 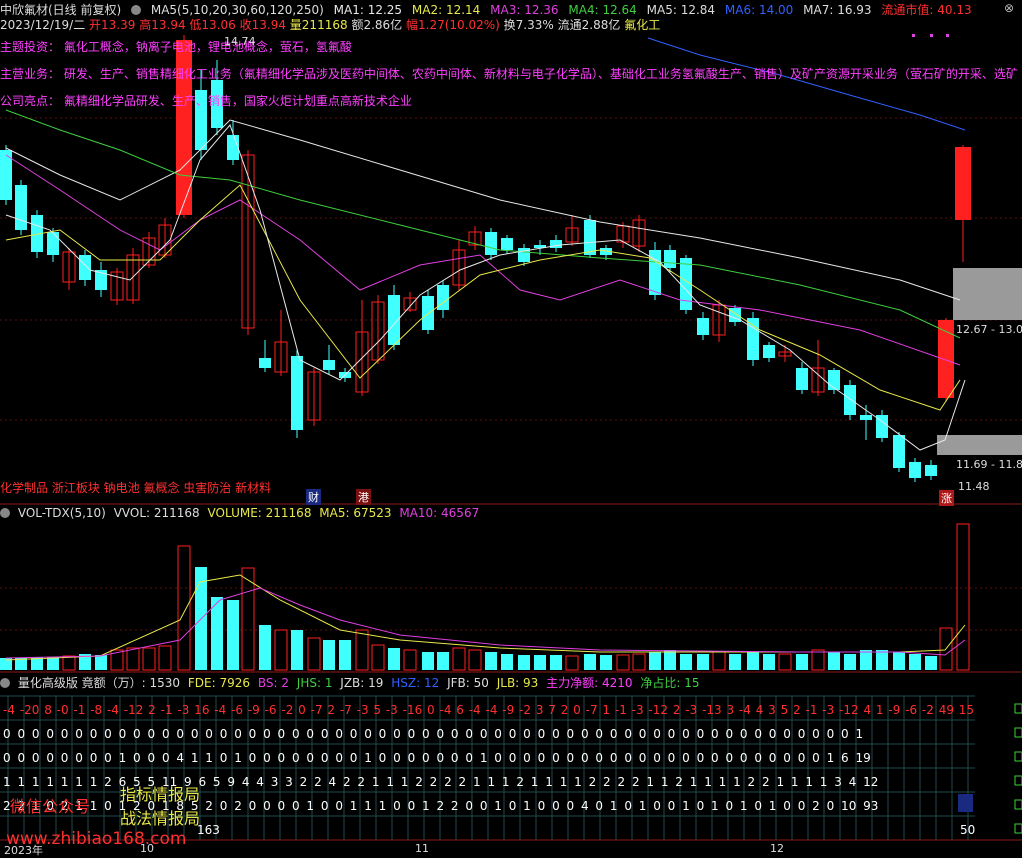 I want to click on badge-limit-up: 涨, so click(x=946, y=498).